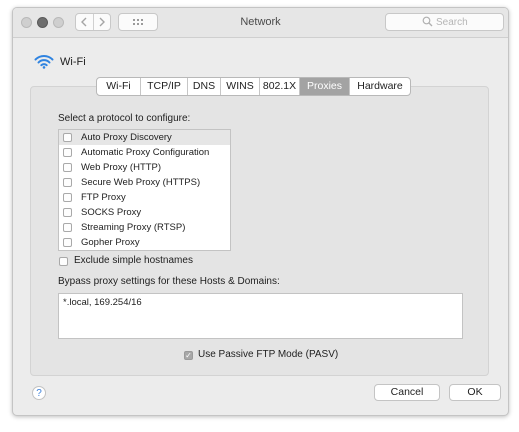 The image size is (519, 432). What do you see at coordinates (63, 261) in the screenshot?
I see `exclude-simple-hostnames-checkbox` at bounding box center [63, 261].